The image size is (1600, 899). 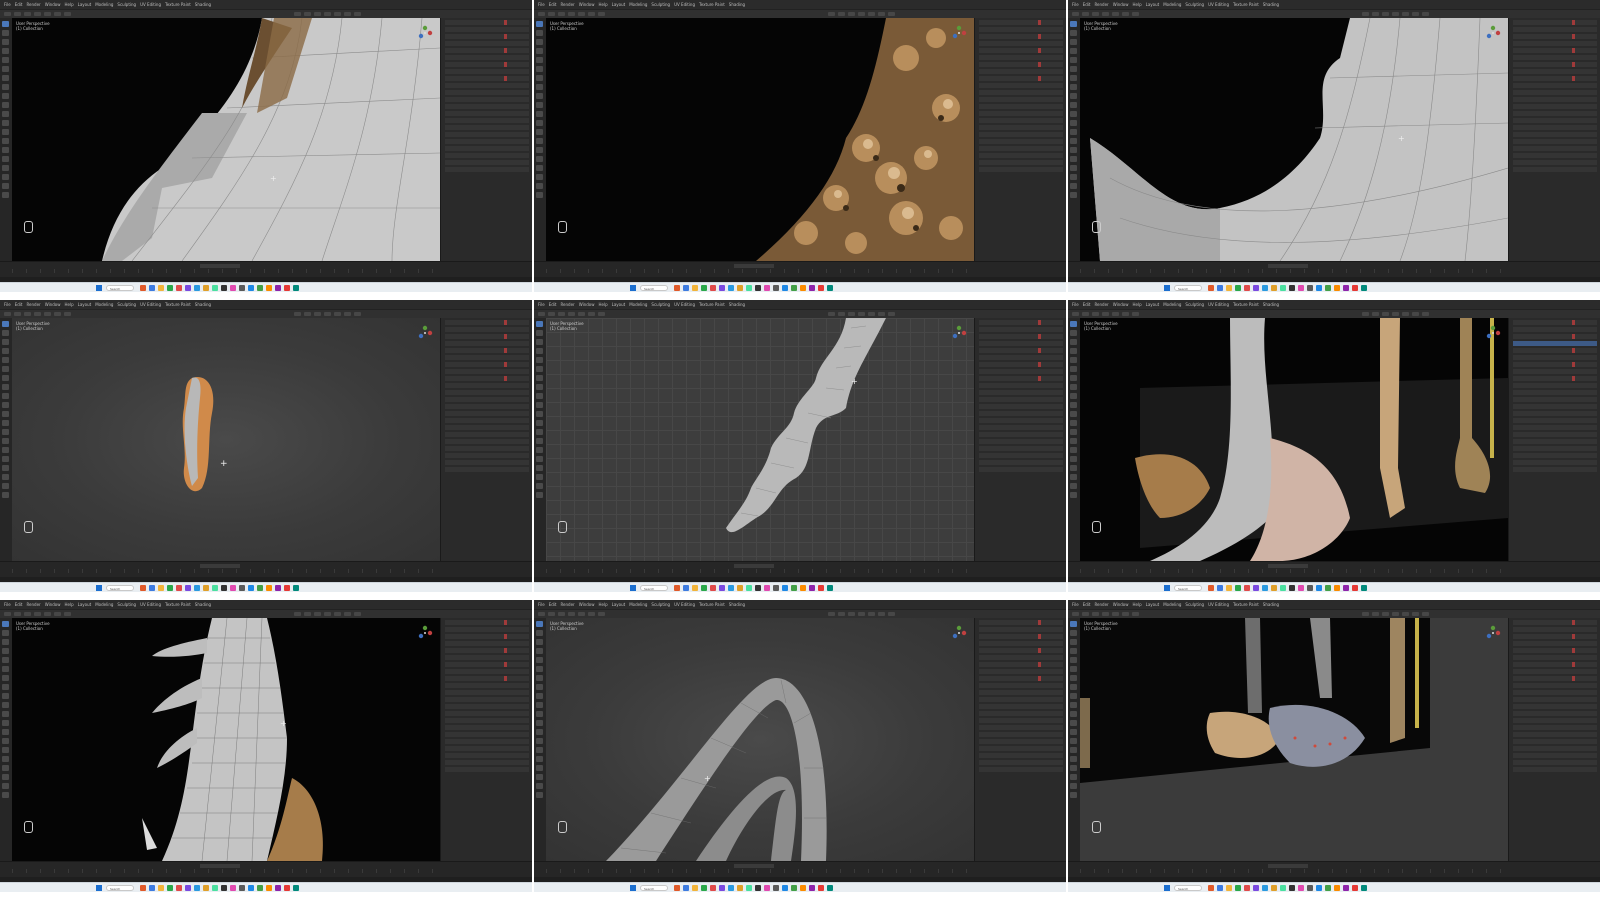 I want to click on taskbar-search: Search, so click(x=654, y=288).